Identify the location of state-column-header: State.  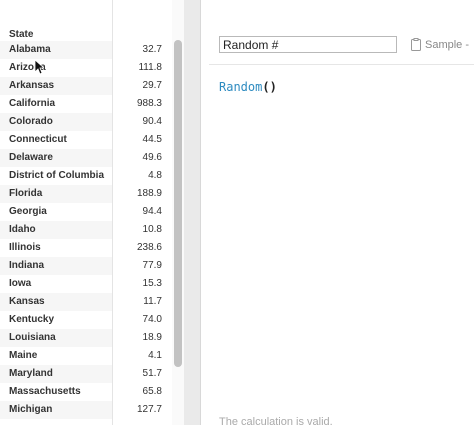
(21, 34).